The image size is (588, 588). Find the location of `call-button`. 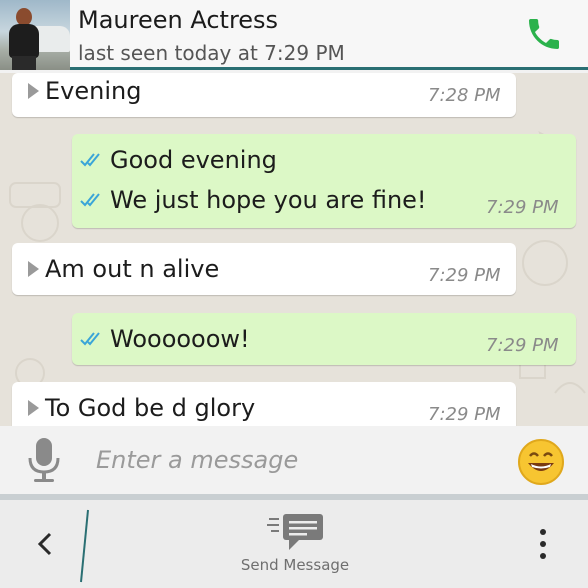

call-button is located at coordinates (544, 34).